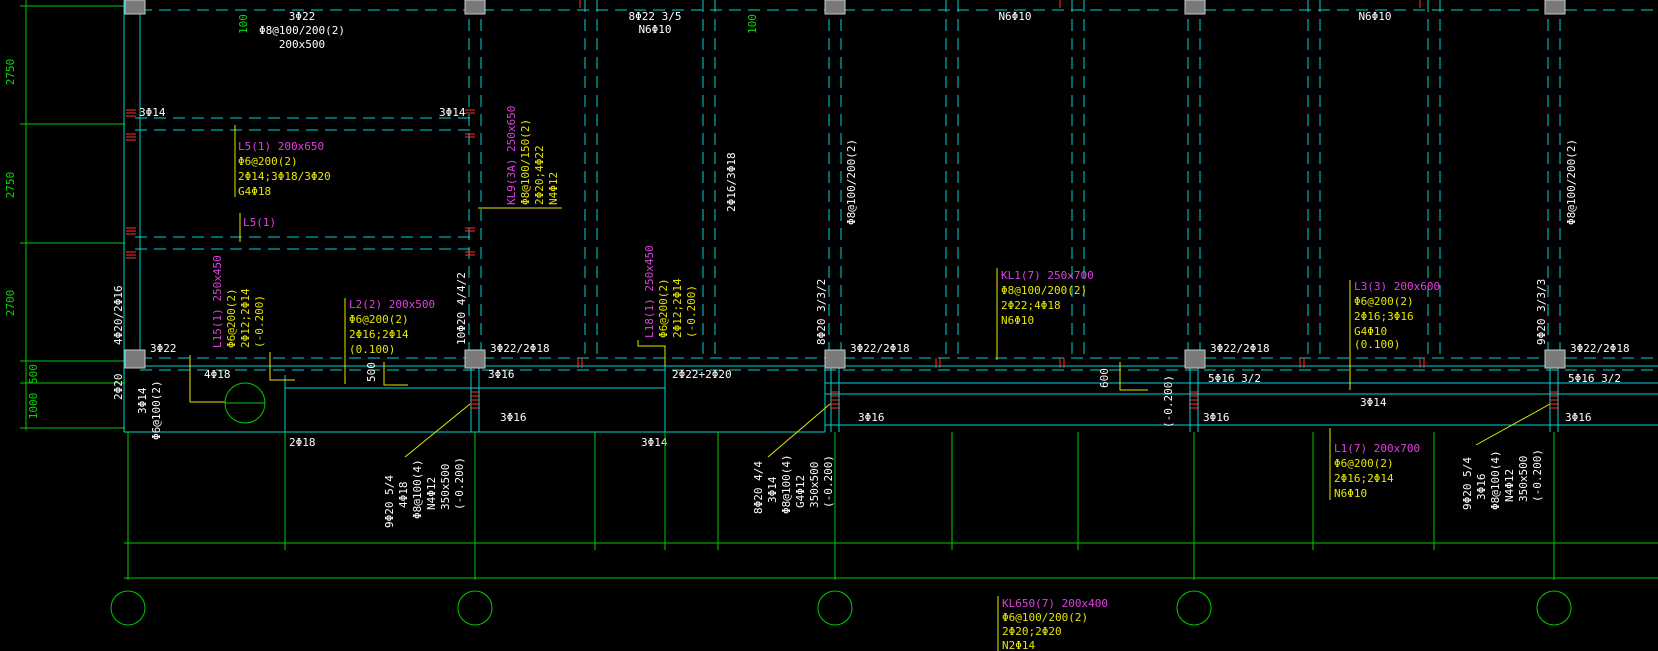 The image size is (1658, 651). Describe the element at coordinates (553, 188) in the screenshot. I see `beam-spec: N4Φ12` at that location.